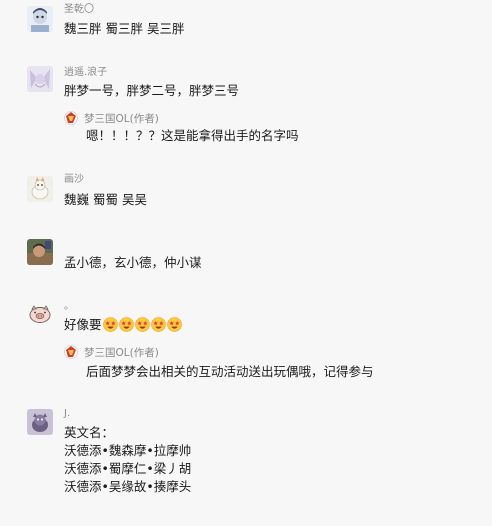 This screenshot has width=492, height=526. Describe the element at coordinates (89, 432) in the screenshot. I see `comment-line: 英文名：` at that location.